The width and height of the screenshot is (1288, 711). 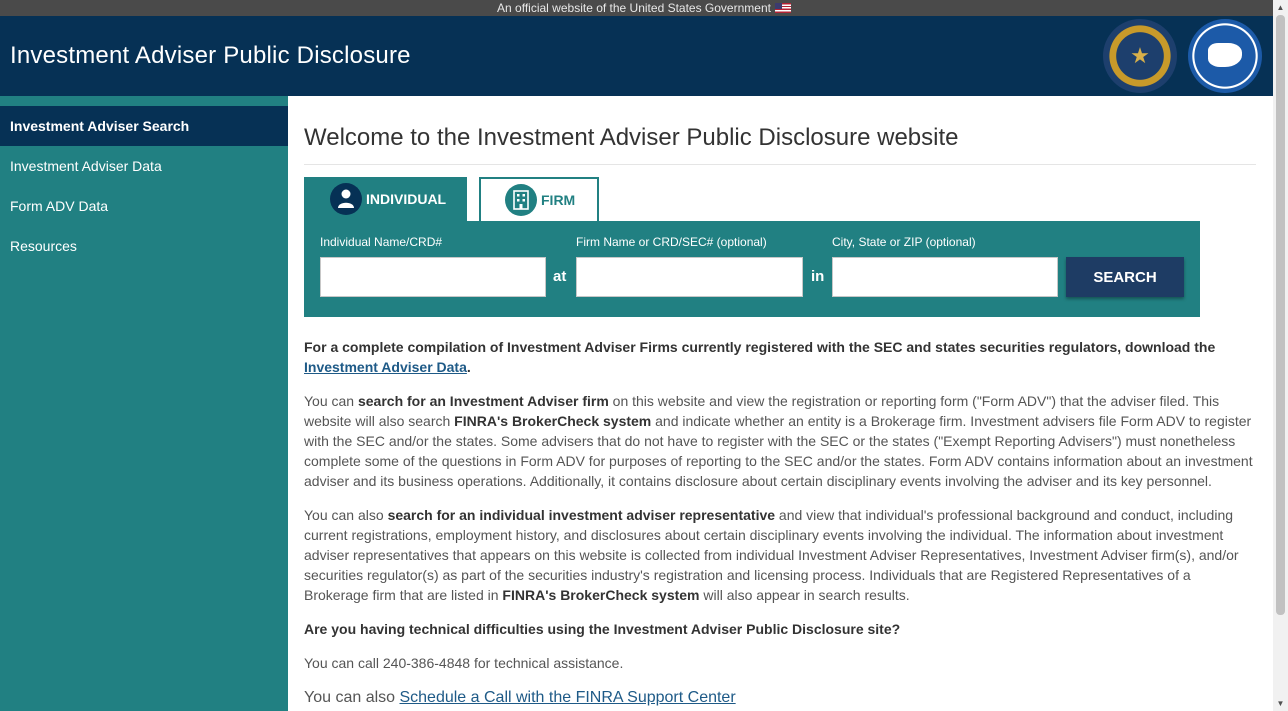 I want to click on scroll-thumb, so click(x=1280, y=315).